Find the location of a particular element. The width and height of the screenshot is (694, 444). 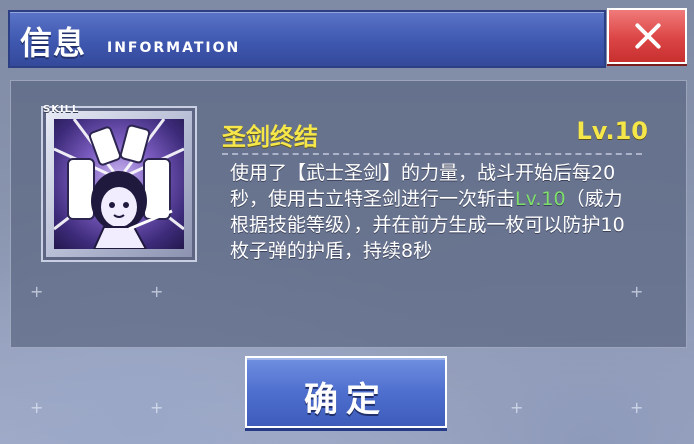

skill-icon-frame is located at coordinates (119, 184).